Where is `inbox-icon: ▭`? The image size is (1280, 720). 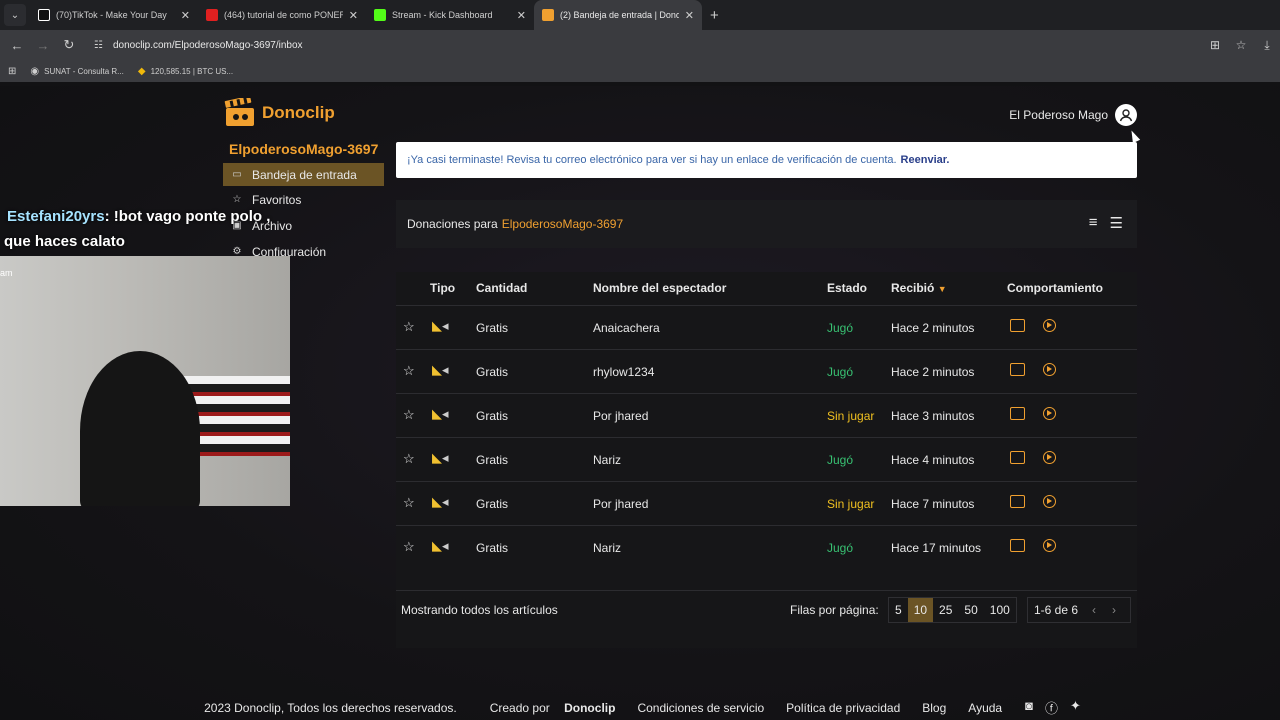 inbox-icon: ▭ is located at coordinates (237, 174).